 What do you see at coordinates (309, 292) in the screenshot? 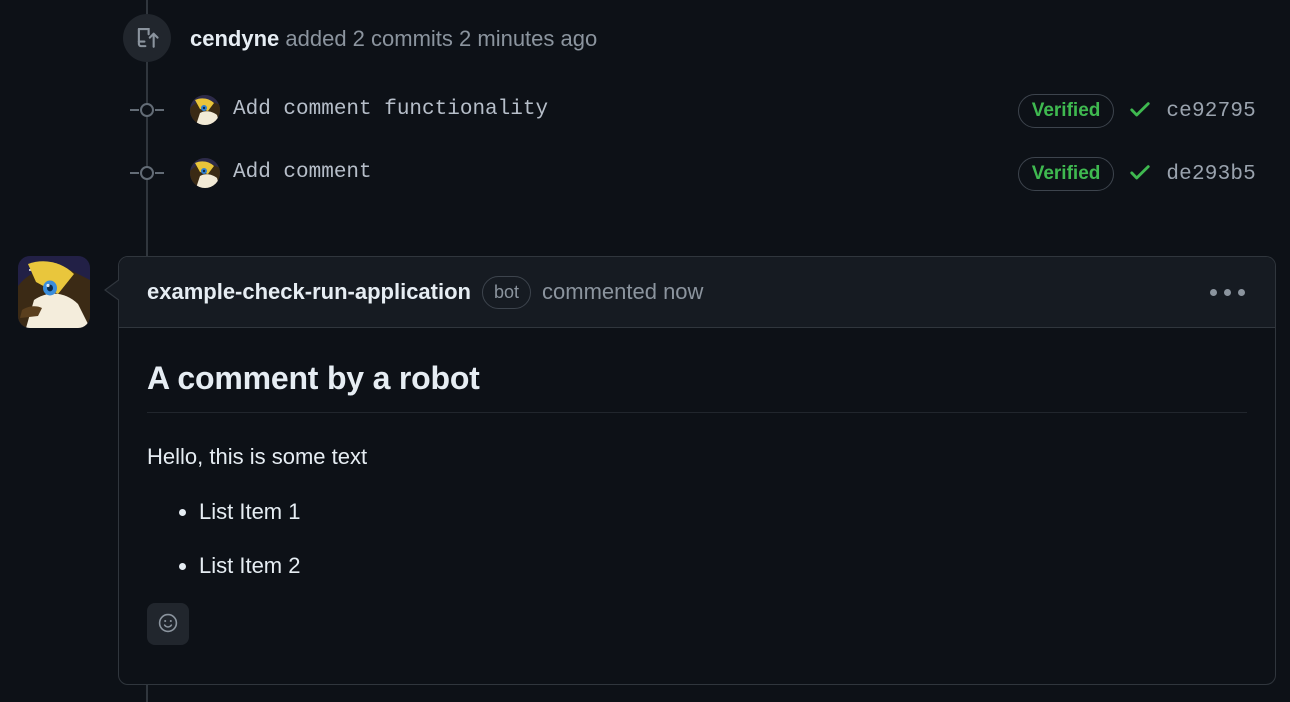
I see `comment-author: example-check-run-application` at bounding box center [309, 292].